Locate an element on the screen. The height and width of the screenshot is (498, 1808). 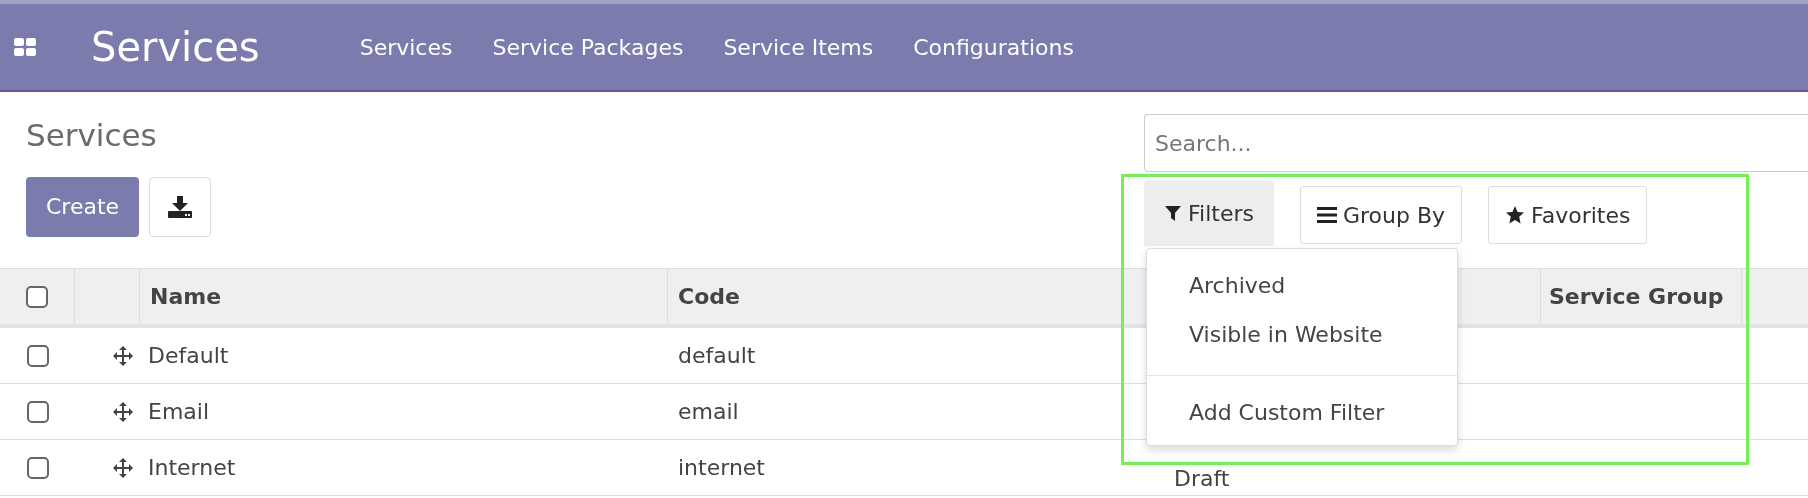
table-cell: Default is located at coordinates (188, 355).